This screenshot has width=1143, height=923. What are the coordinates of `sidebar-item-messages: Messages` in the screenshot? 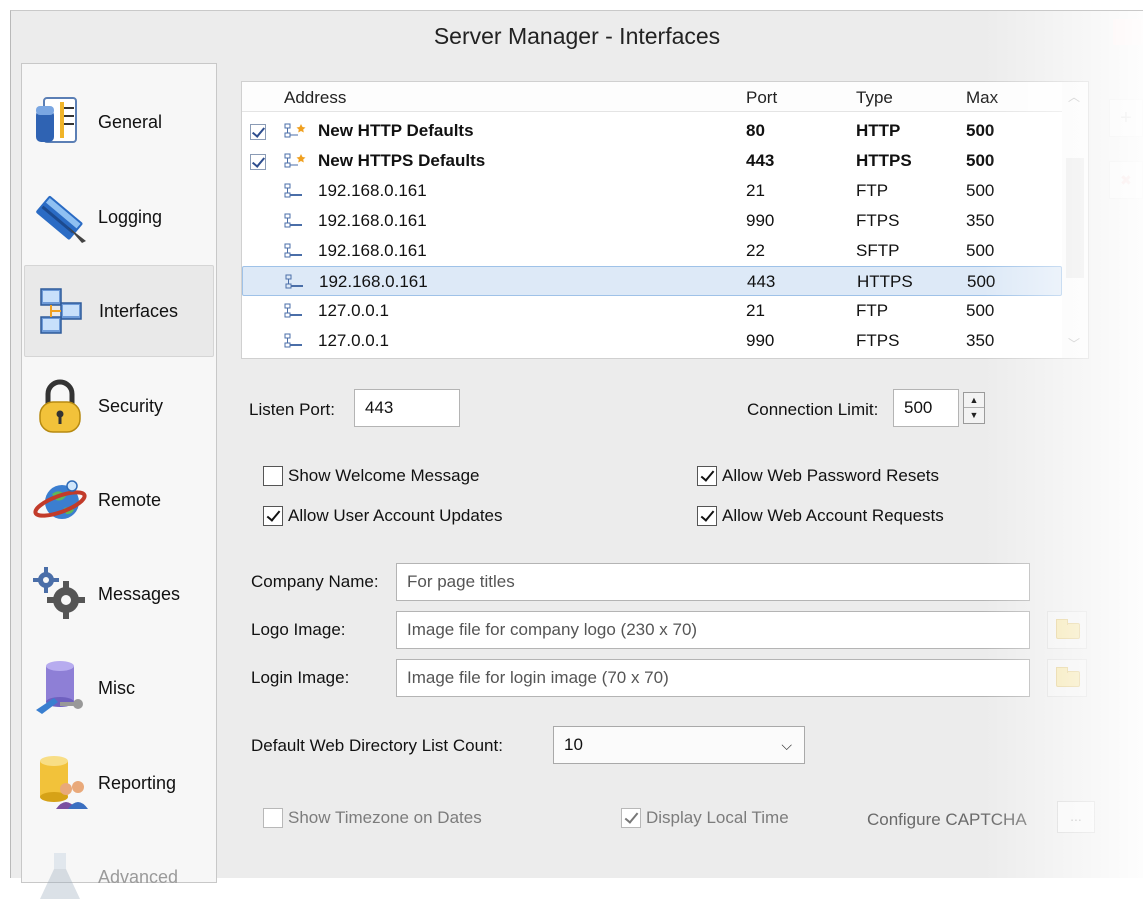 It's located at (119, 594).